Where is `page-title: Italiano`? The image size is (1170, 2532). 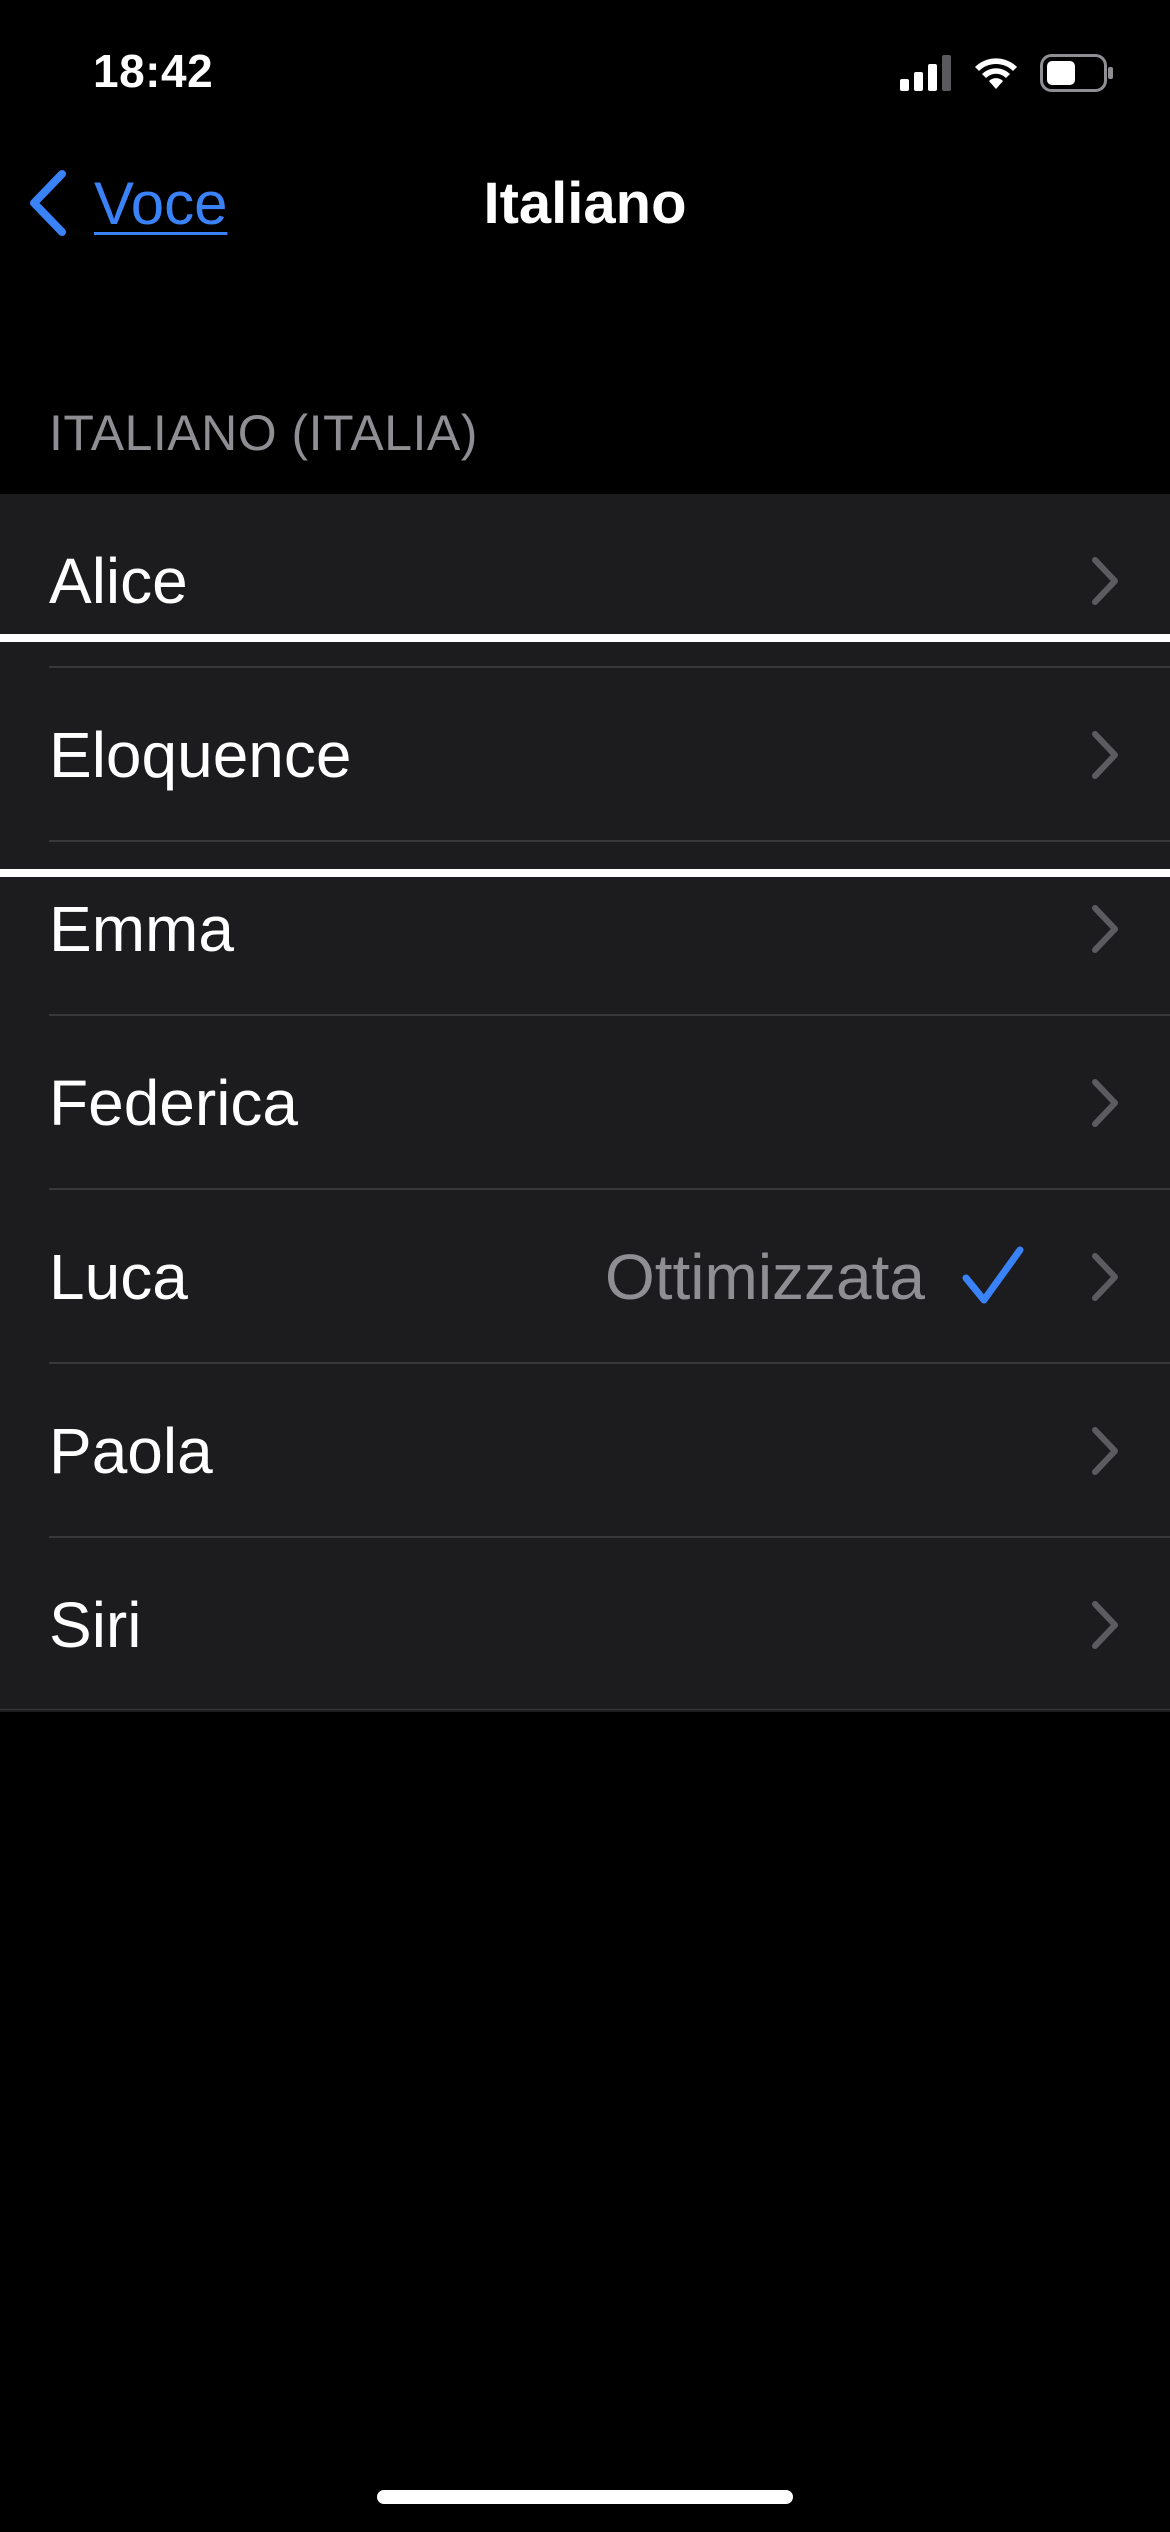 page-title: Italiano is located at coordinates (585, 203).